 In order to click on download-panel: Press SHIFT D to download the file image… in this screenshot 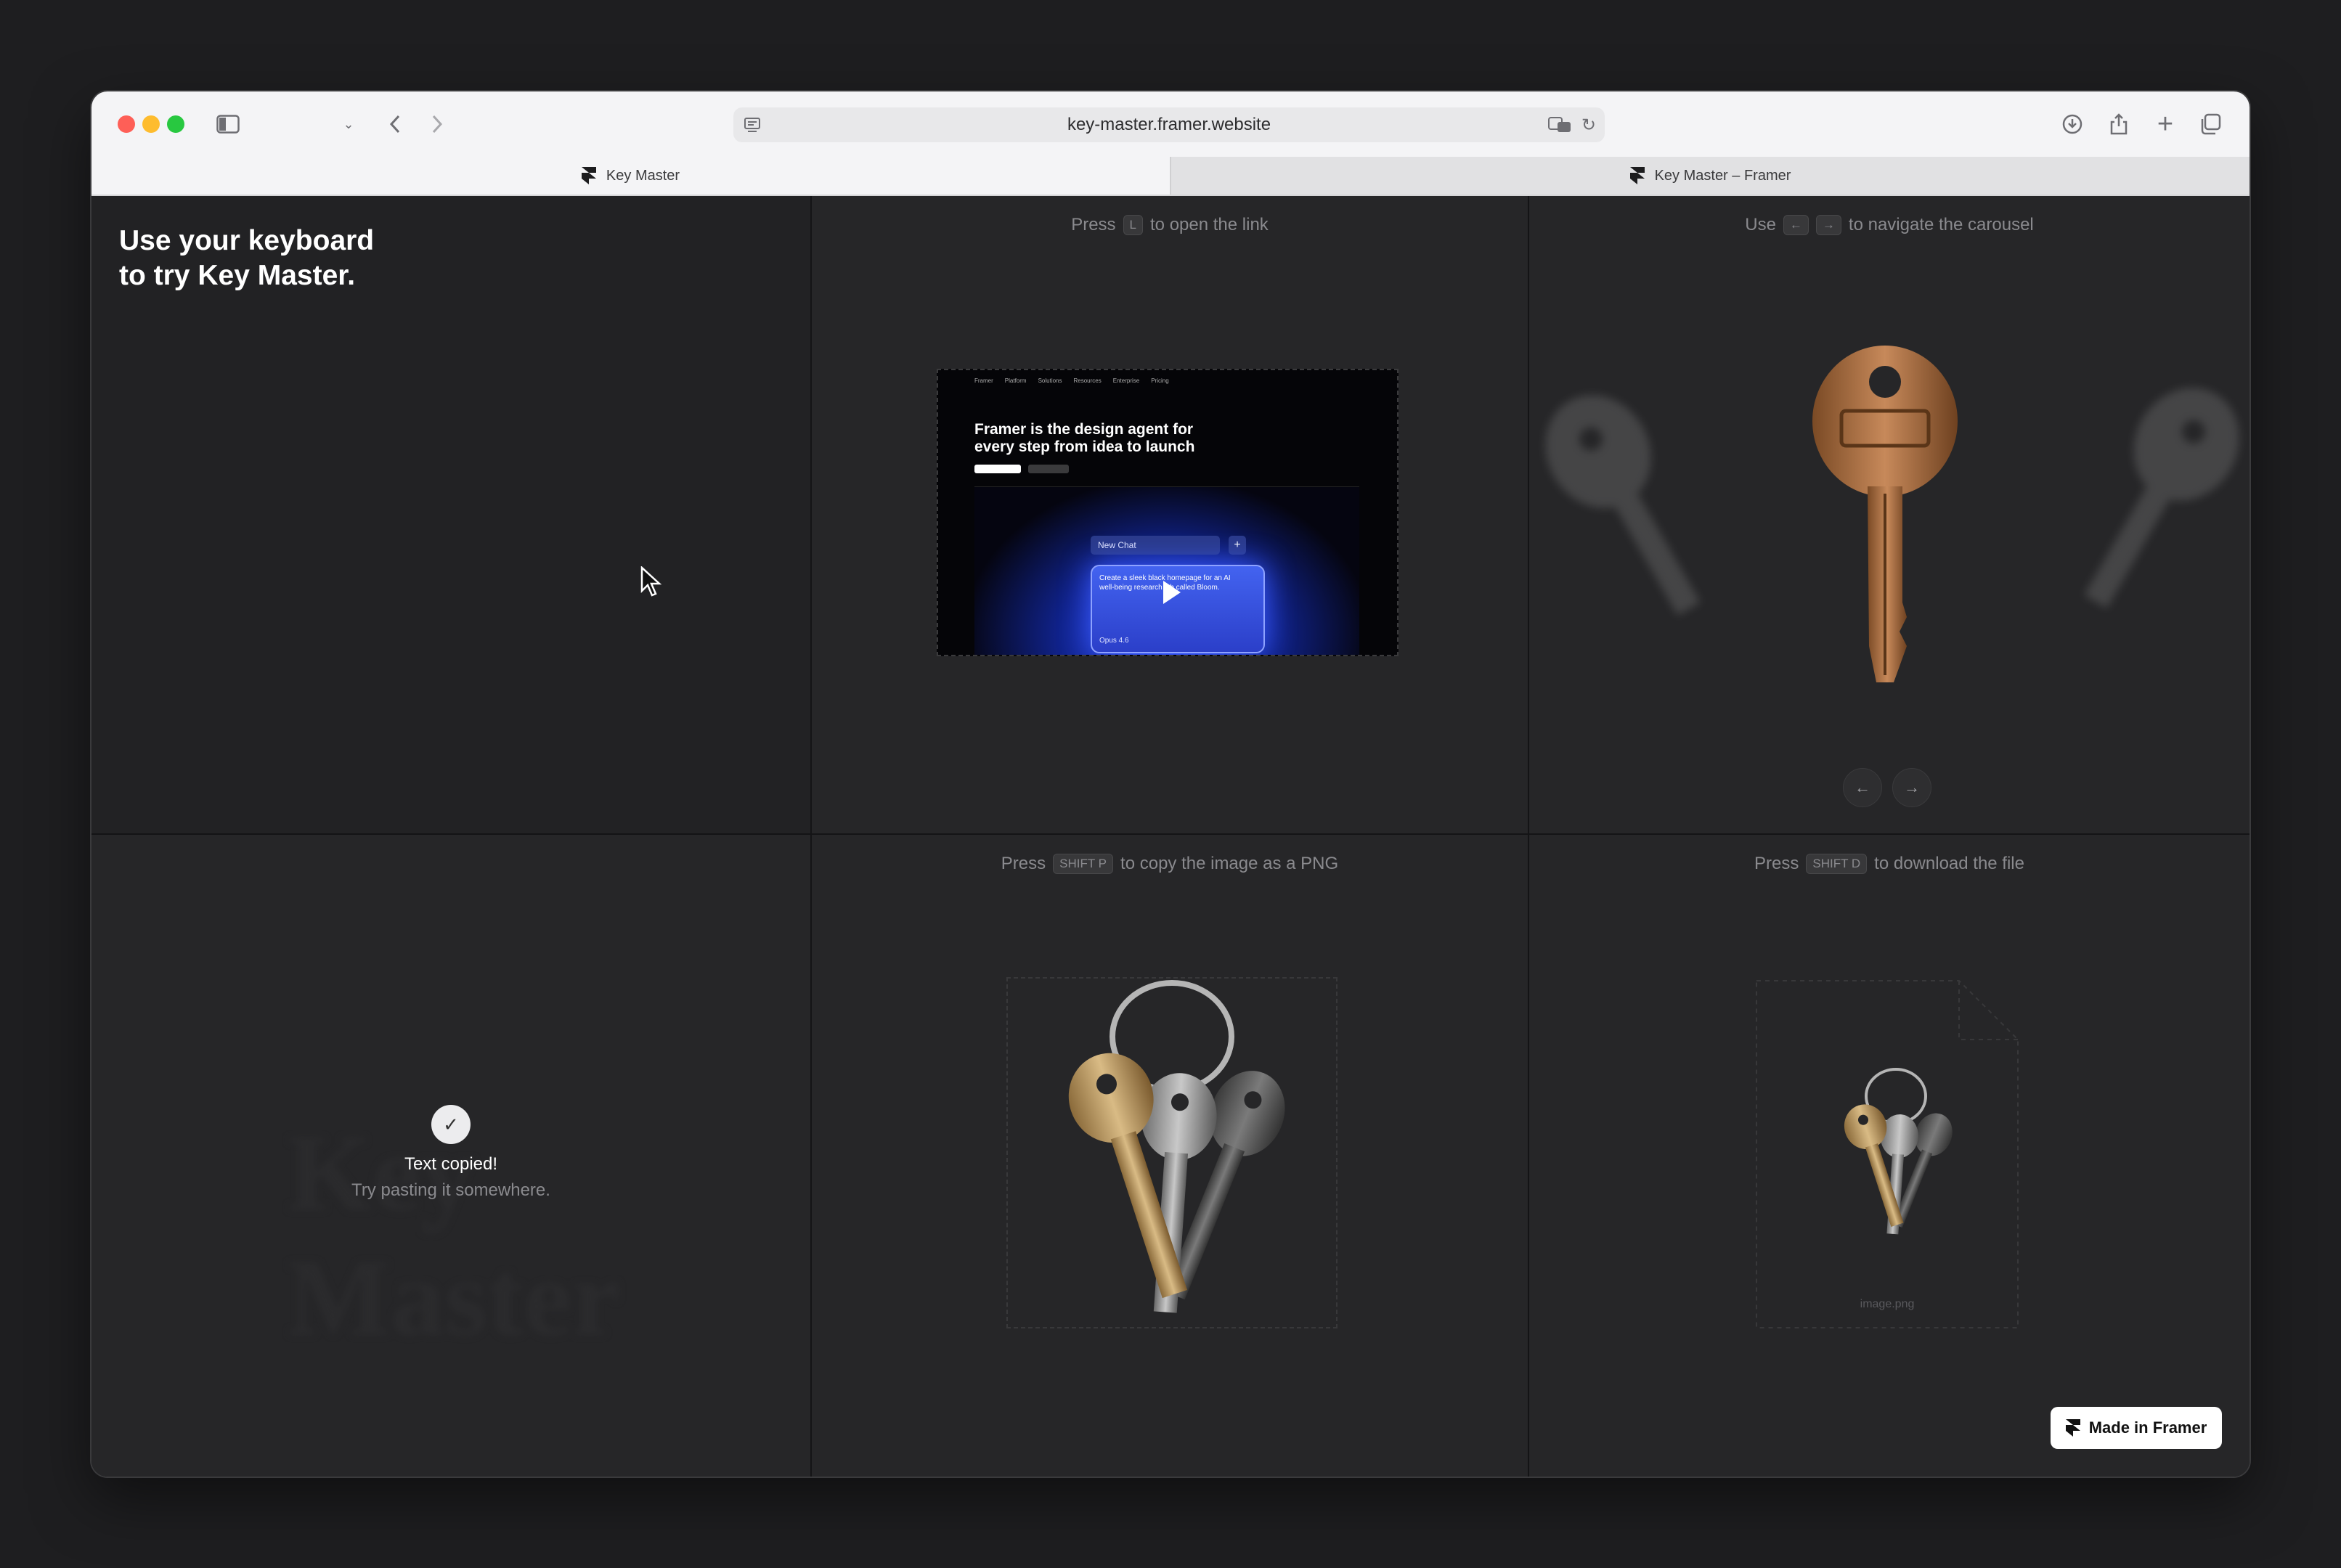, I will do `click(1889, 1156)`.